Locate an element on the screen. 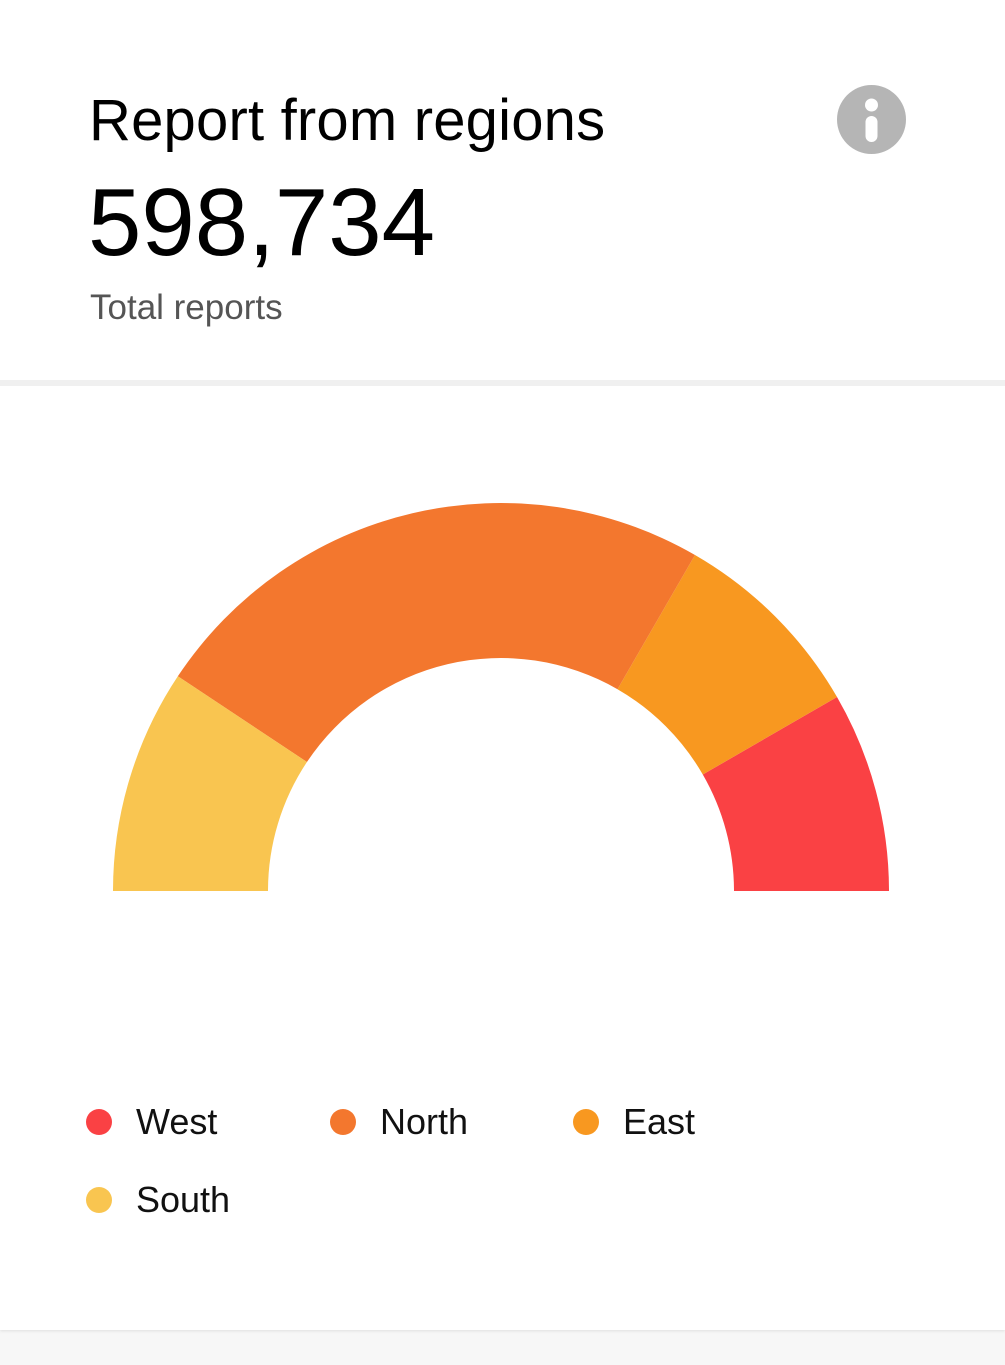 The height and width of the screenshot is (1365, 1005). legend-item-north: North is located at coordinates (399, 1122).